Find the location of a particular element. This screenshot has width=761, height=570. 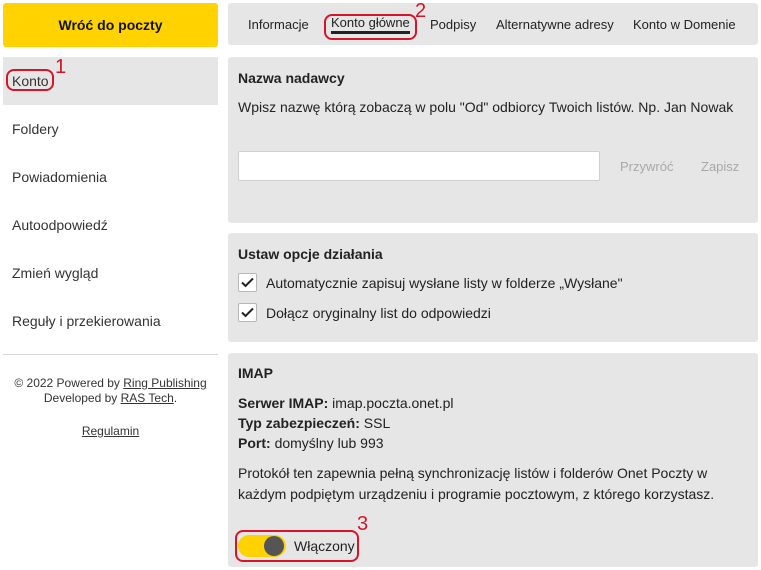

attach-original-label: Dołącz oryginalny list do odpowiedzi is located at coordinates (378, 312).